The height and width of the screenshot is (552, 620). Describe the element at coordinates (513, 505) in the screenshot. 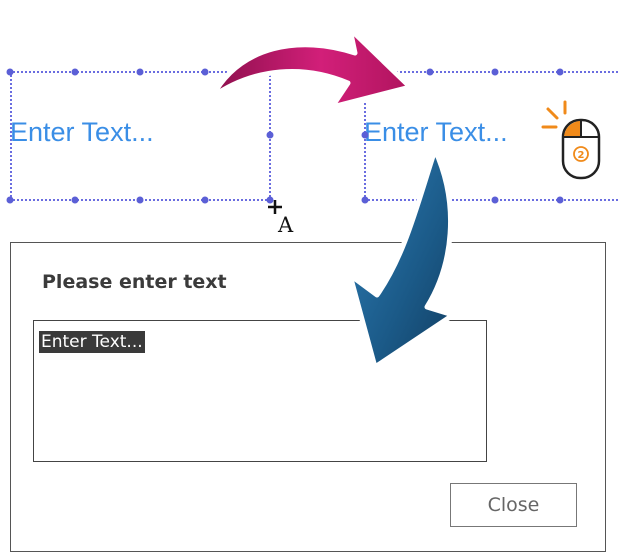

I see `close-button: Close` at that location.